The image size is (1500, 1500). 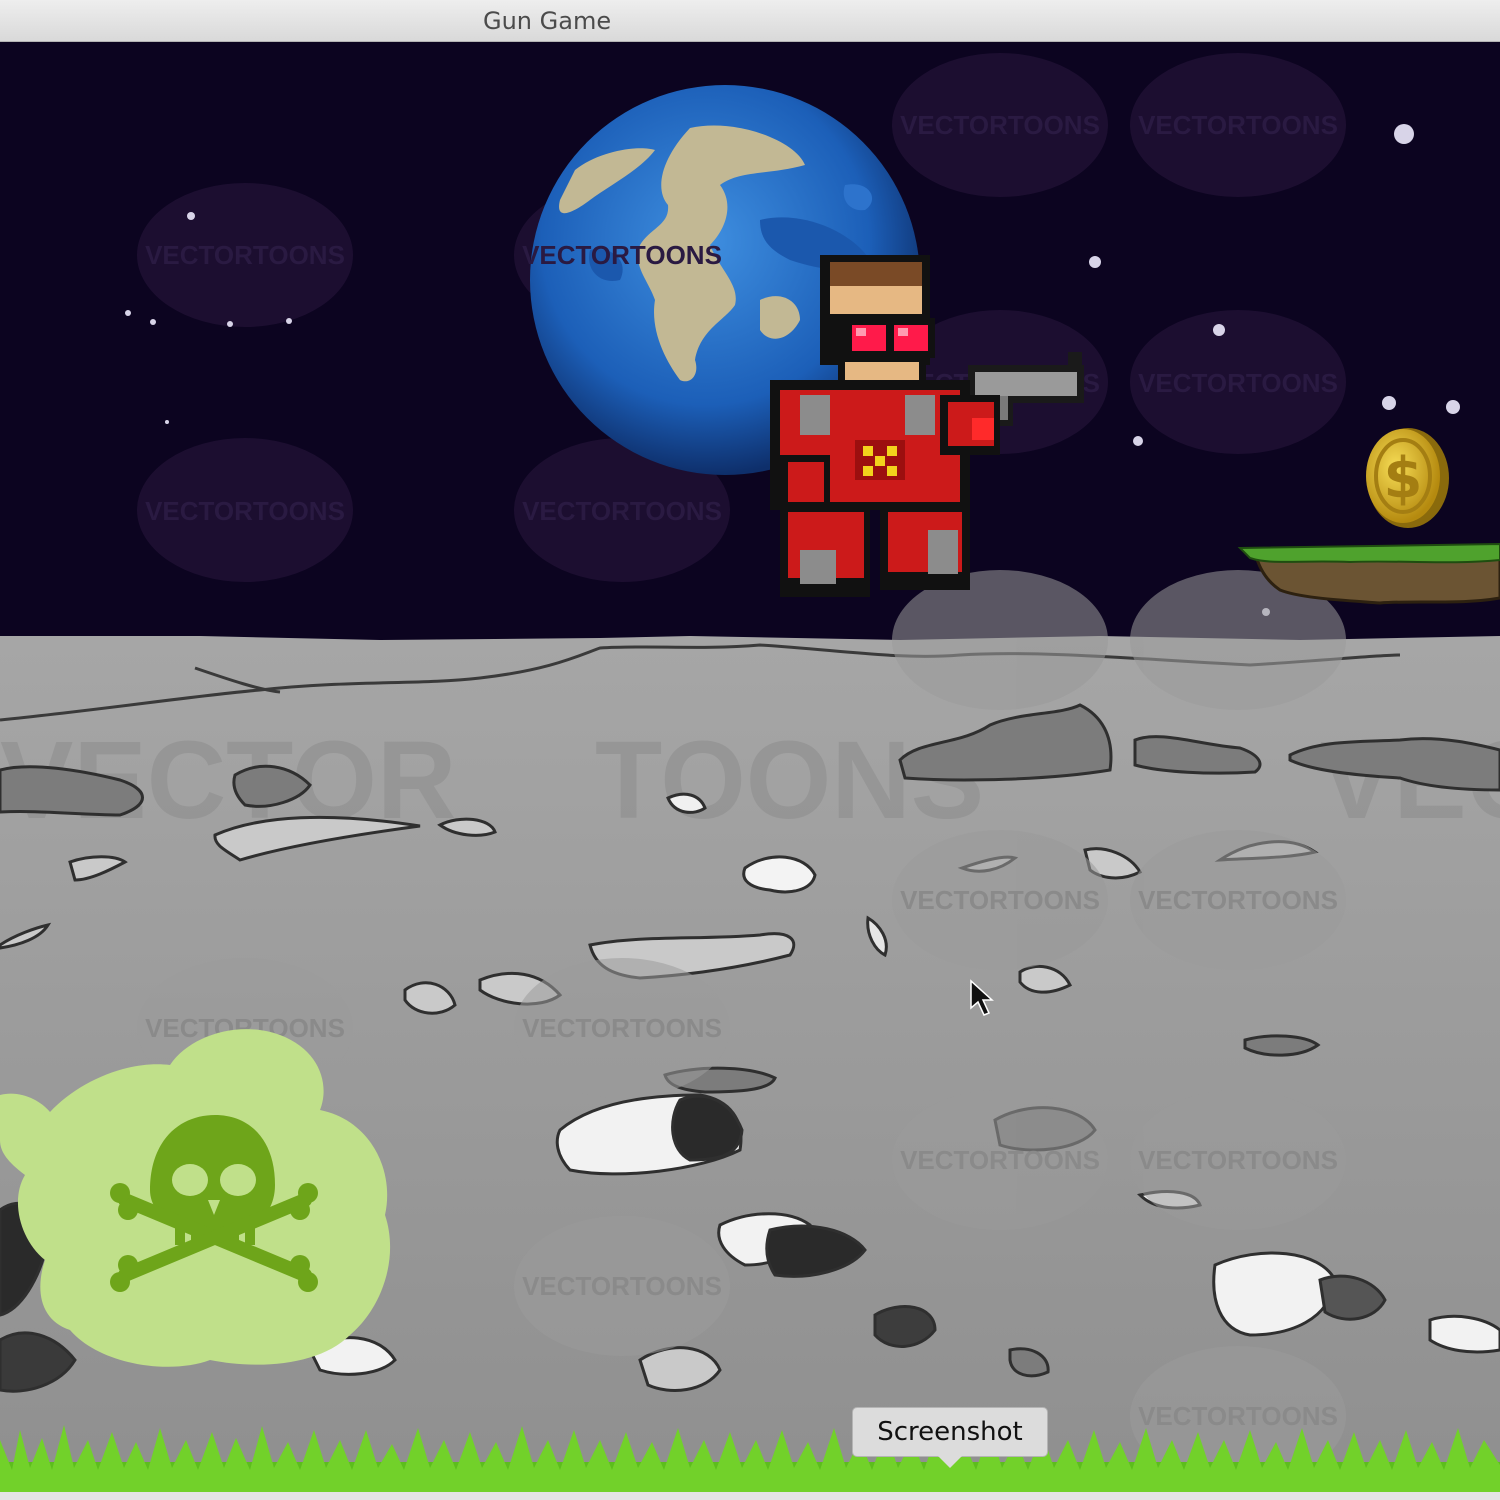 What do you see at coordinates (750, 1496) in the screenshot?
I see `window-bottom-edge` at bounding box center [750, 1496].